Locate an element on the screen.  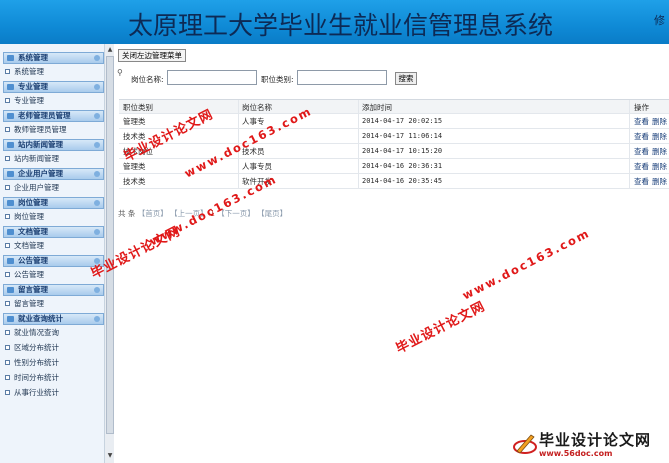
sidebar-group-label: 老师管理员管理 is located at coordinates (44, 115).